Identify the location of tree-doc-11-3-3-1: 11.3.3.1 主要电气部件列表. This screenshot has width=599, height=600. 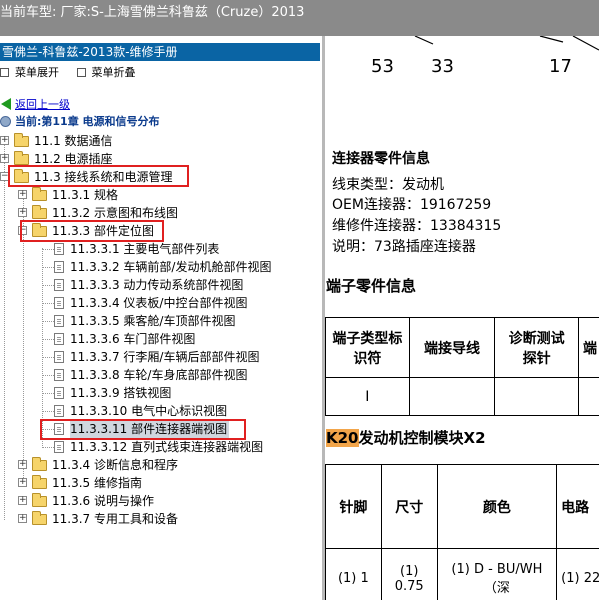
(161, 249).